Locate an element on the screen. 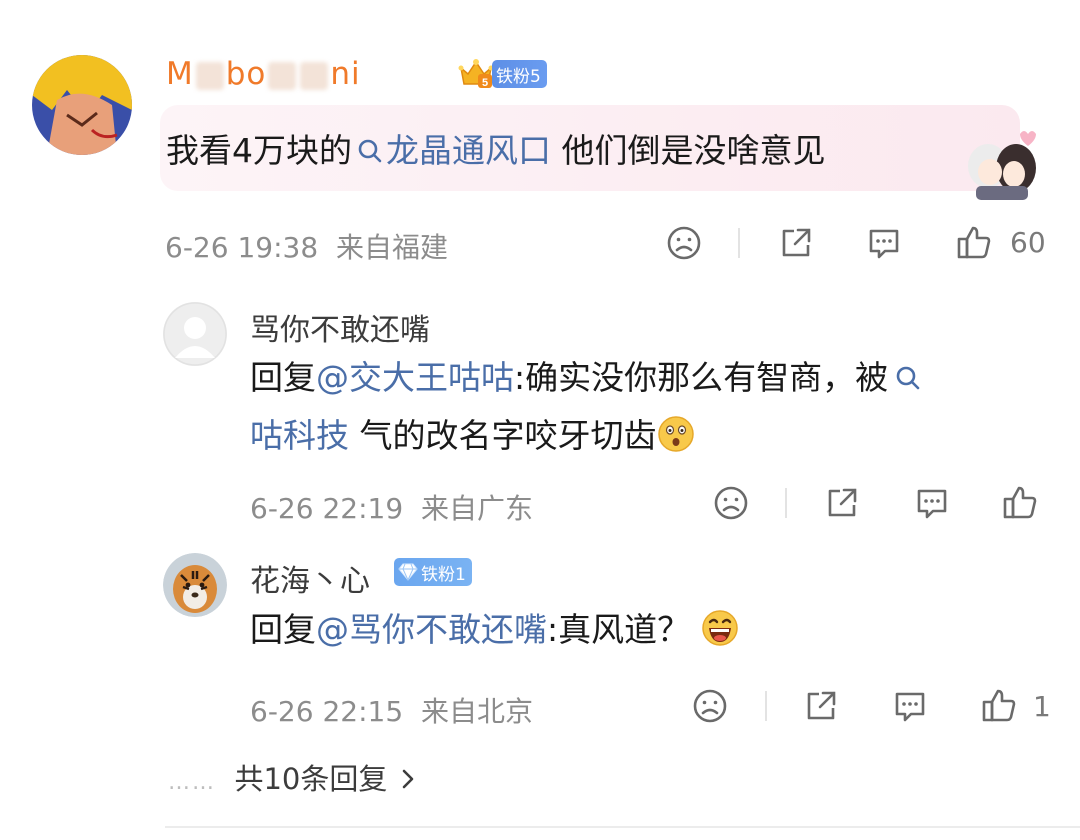 Image resolution: width=1080 pixels, height=840 pixels. fan-badge: 铁粉5 is located at coordinates (519, 74).